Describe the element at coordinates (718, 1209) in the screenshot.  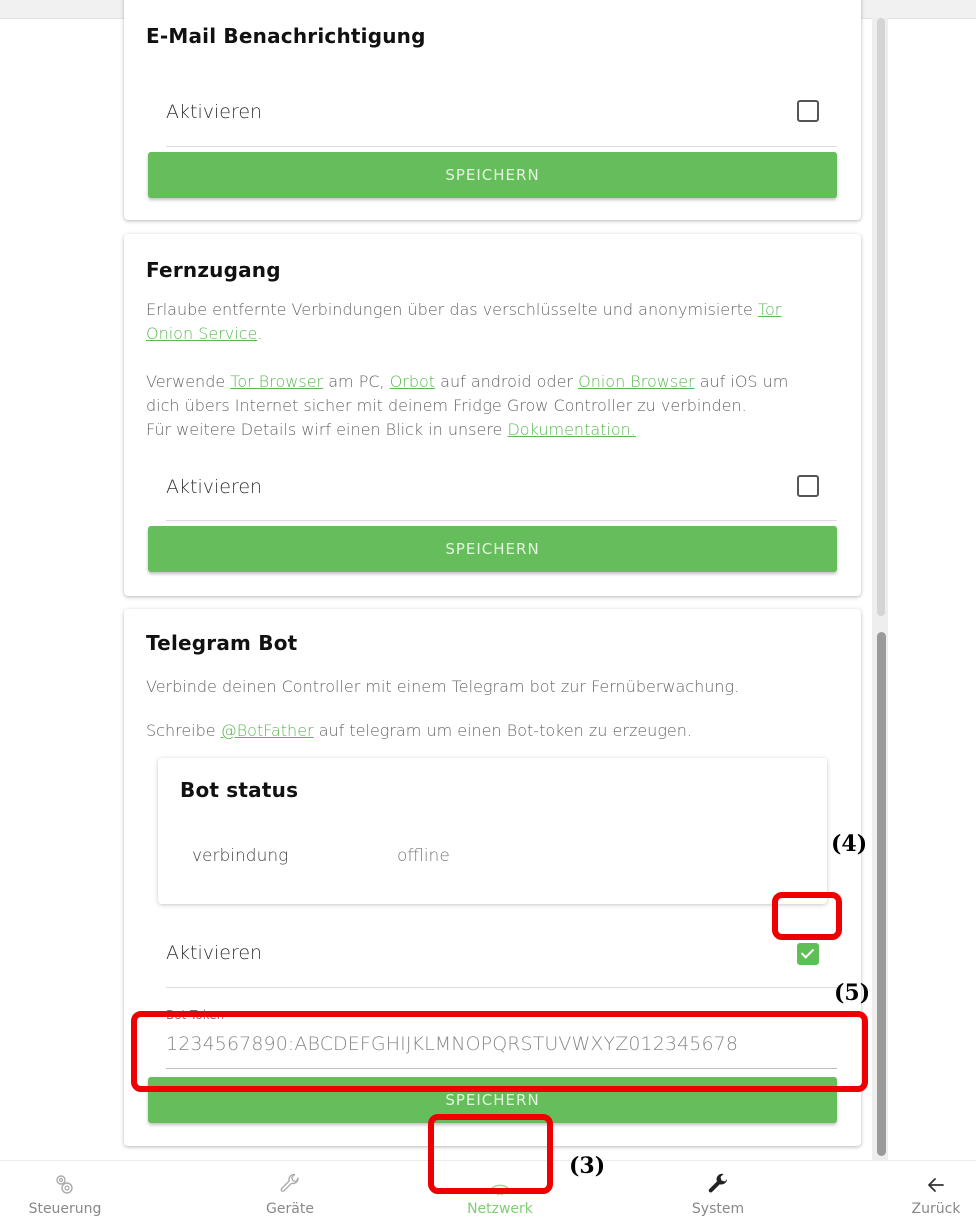
I see `nav-label: System` at that location.